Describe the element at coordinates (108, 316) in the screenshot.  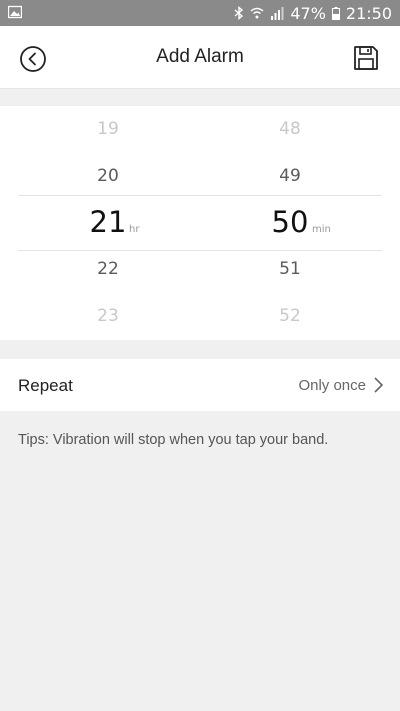
I see `hour-option: 23` at that location.